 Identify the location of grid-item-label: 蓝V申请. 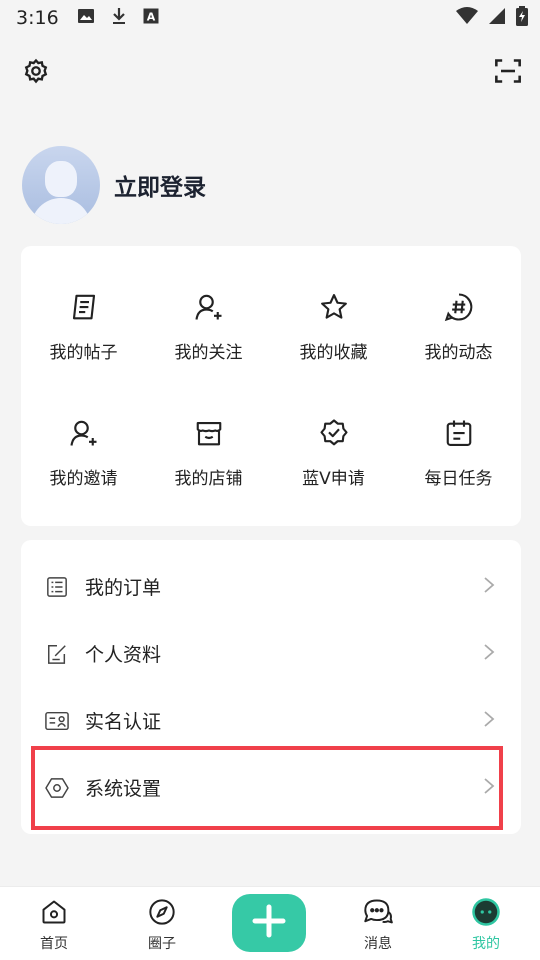
(333, 479).